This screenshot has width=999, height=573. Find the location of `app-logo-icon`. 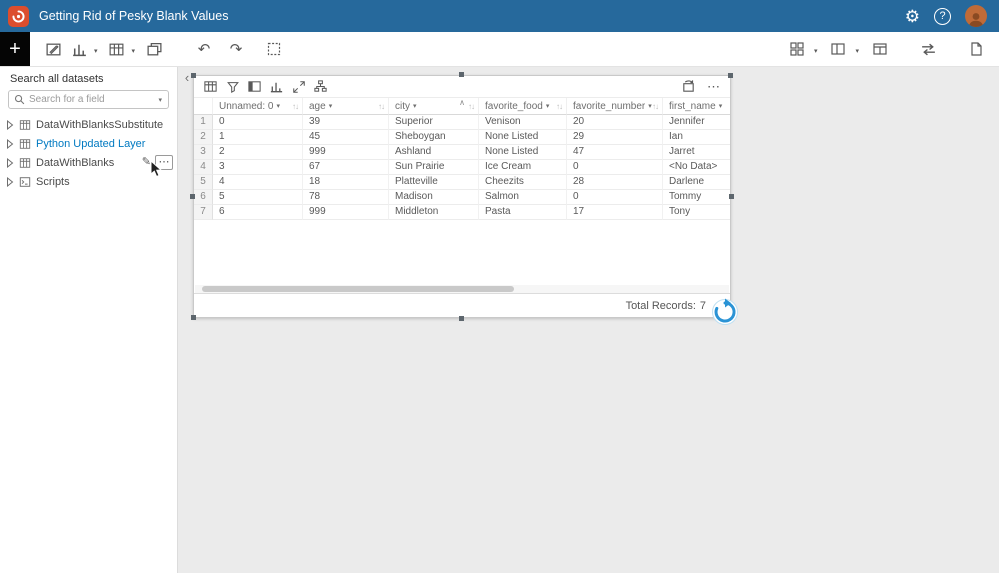

app-logo-icon is located at coordinates (18, 16).